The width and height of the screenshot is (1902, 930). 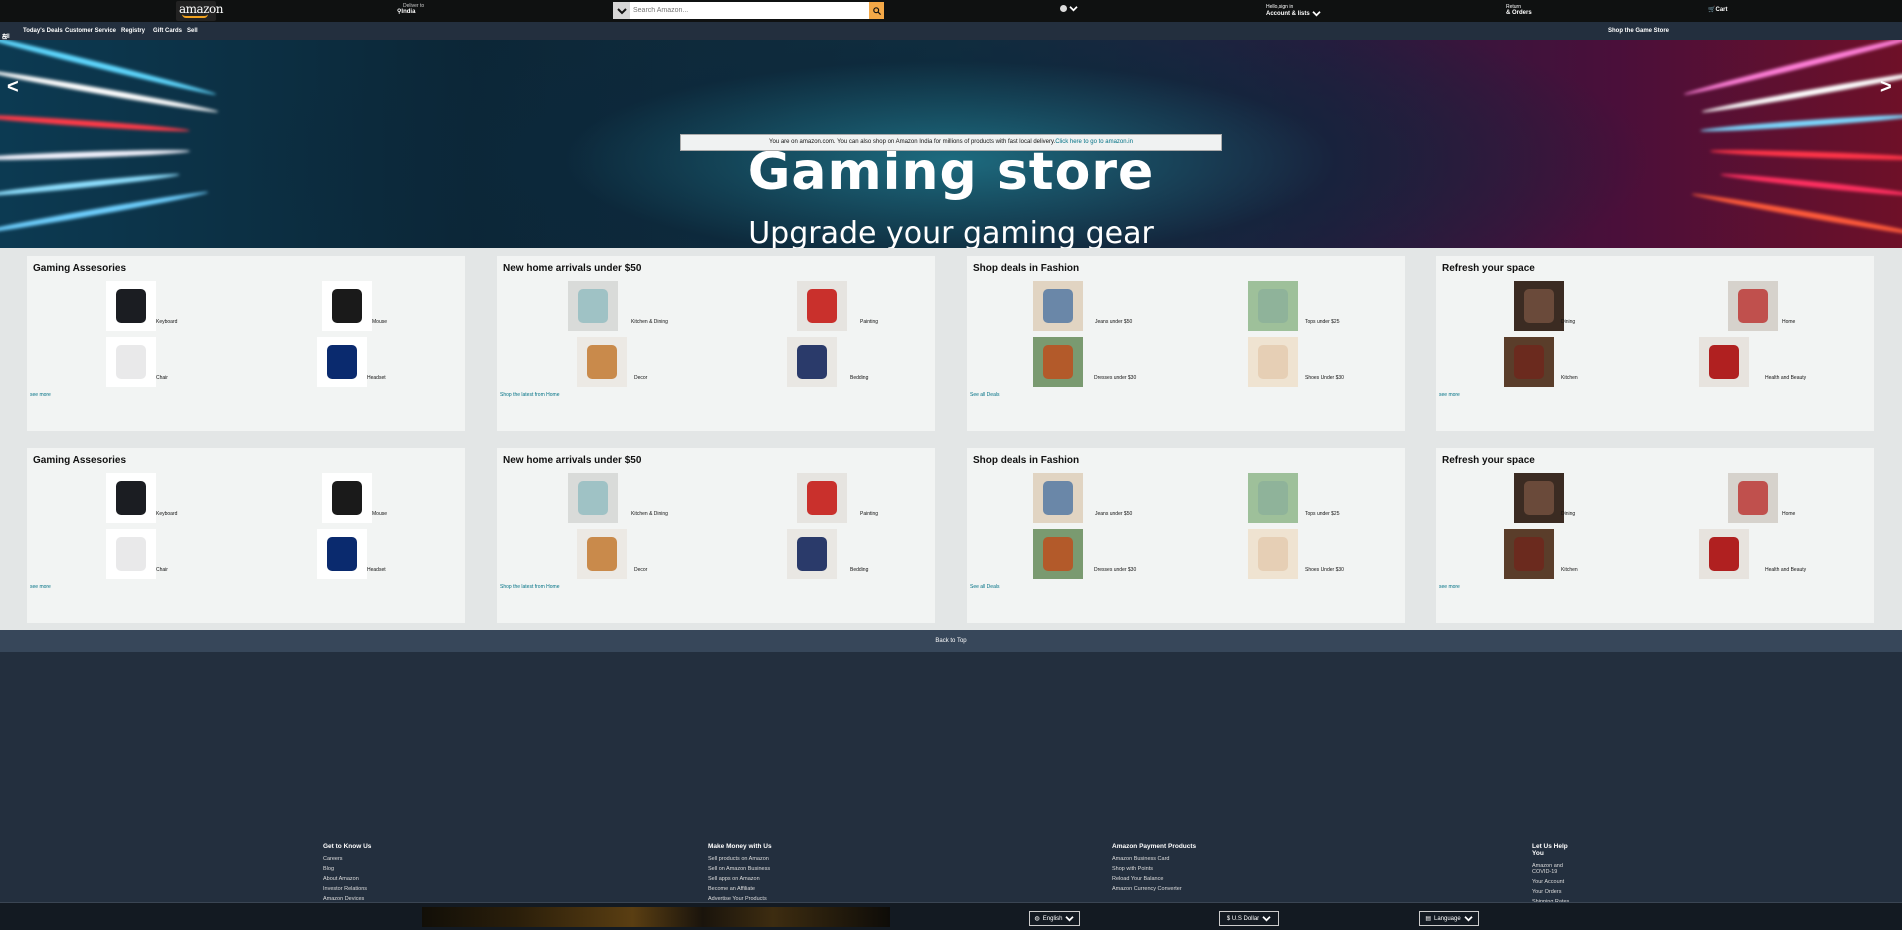 What do you see at coordinates (1069, 8) in the screenshot?
I see `language-flag-selector` at bounding box center [1069, 8].